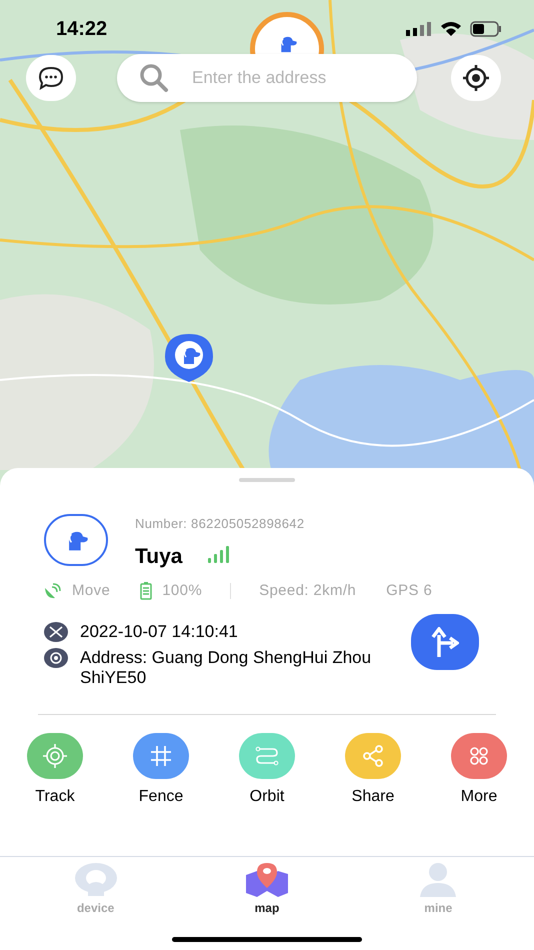  I want to click on update-time: 2022-10-07 14:10:41, so click(159, 632).